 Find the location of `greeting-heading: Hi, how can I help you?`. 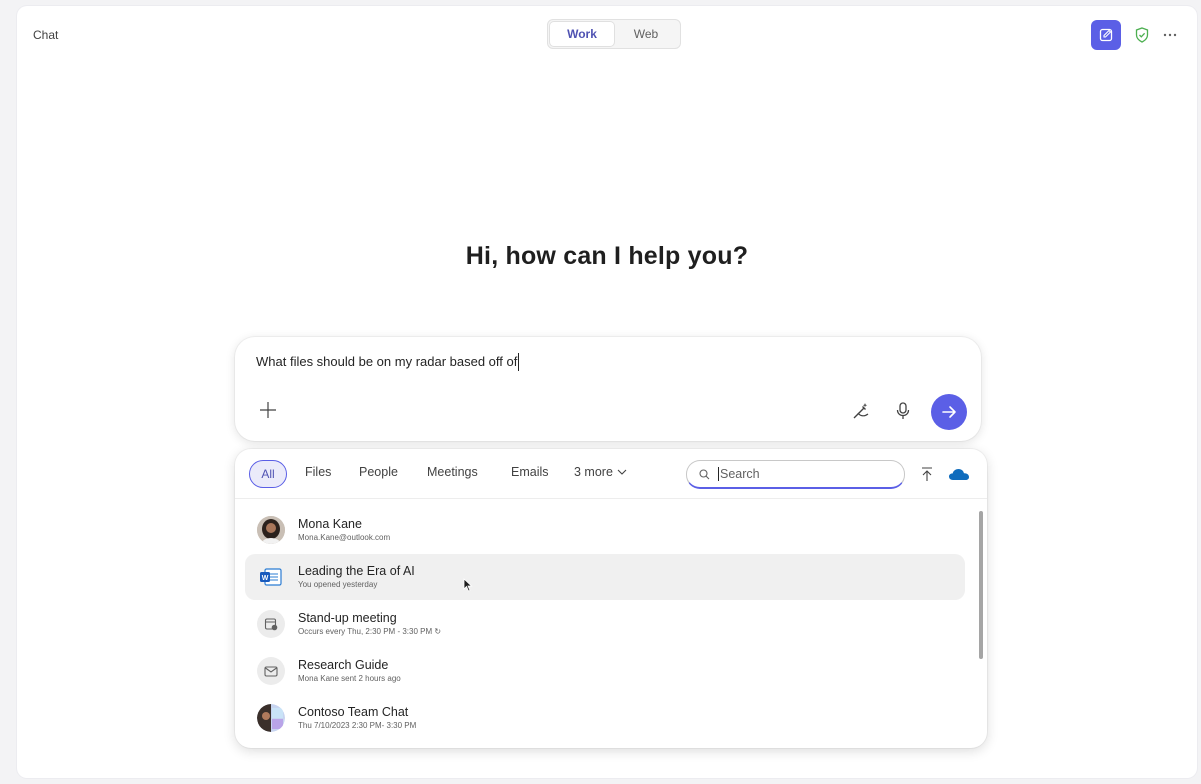

greeting-heading: Hi, how can I help you? is located at coordinates (607, 256).